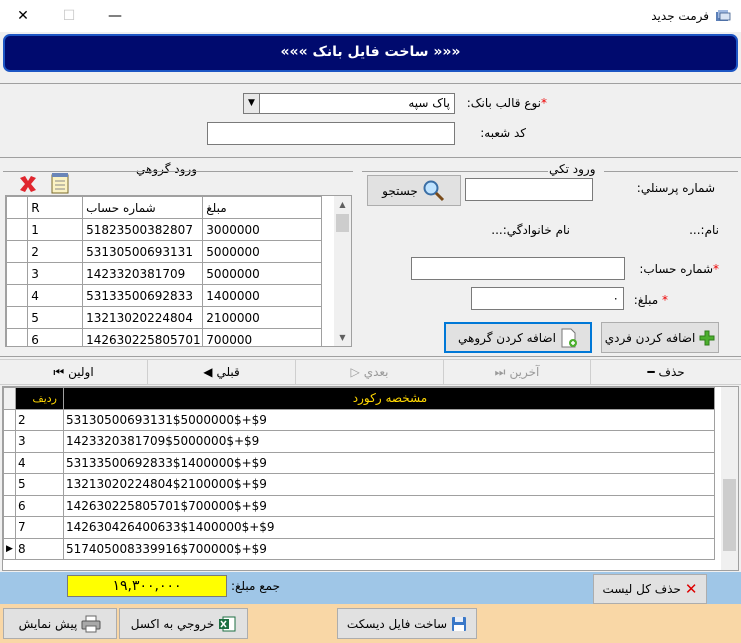 The height and width of the screenshot is (643, 741). I want to click on cell-spec: 13213020224804$2100000$+$9, so click(389, 484).